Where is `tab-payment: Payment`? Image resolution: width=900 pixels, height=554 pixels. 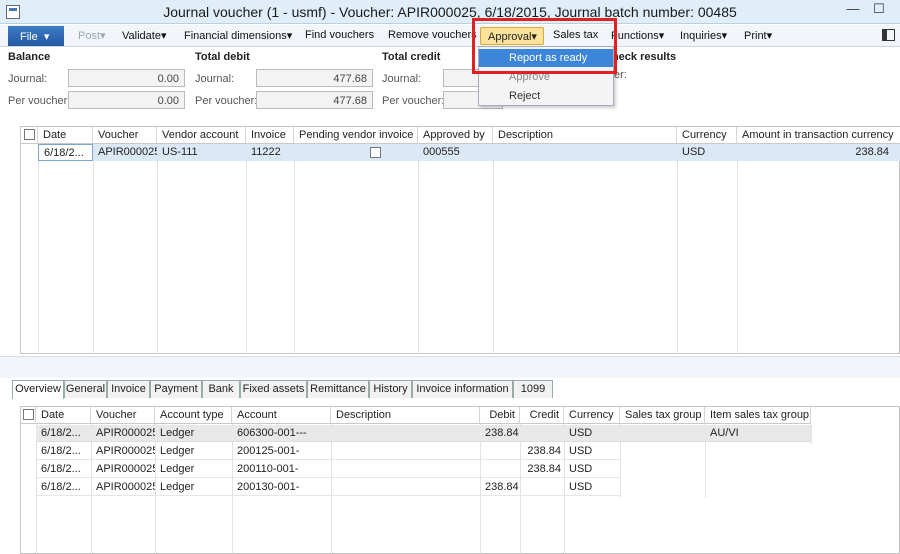
tab-payment: Payment is located at coordinates (176, 389).